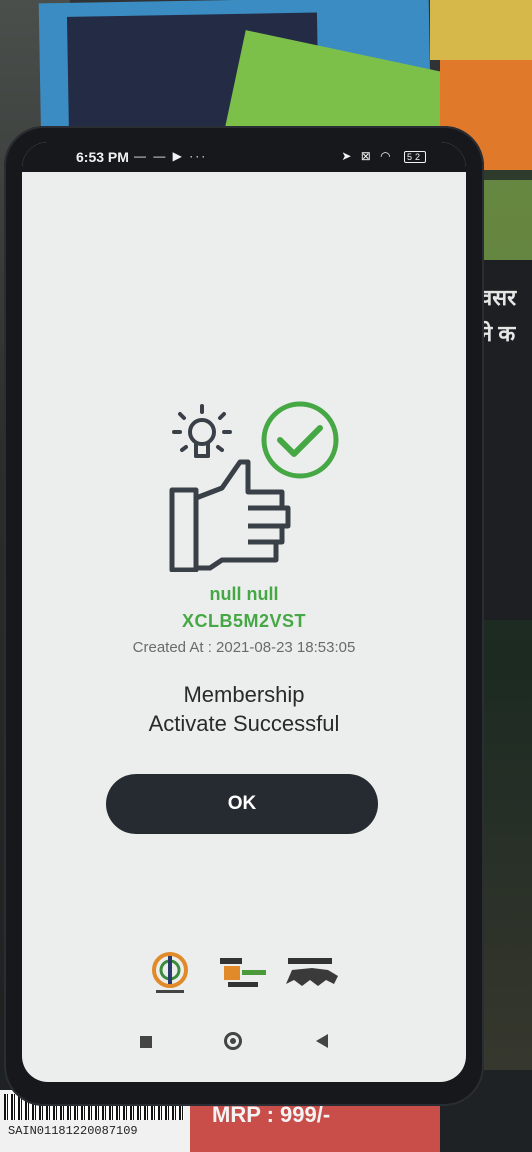  I want to click on vocal-for-local-logo, so click(243, 972).